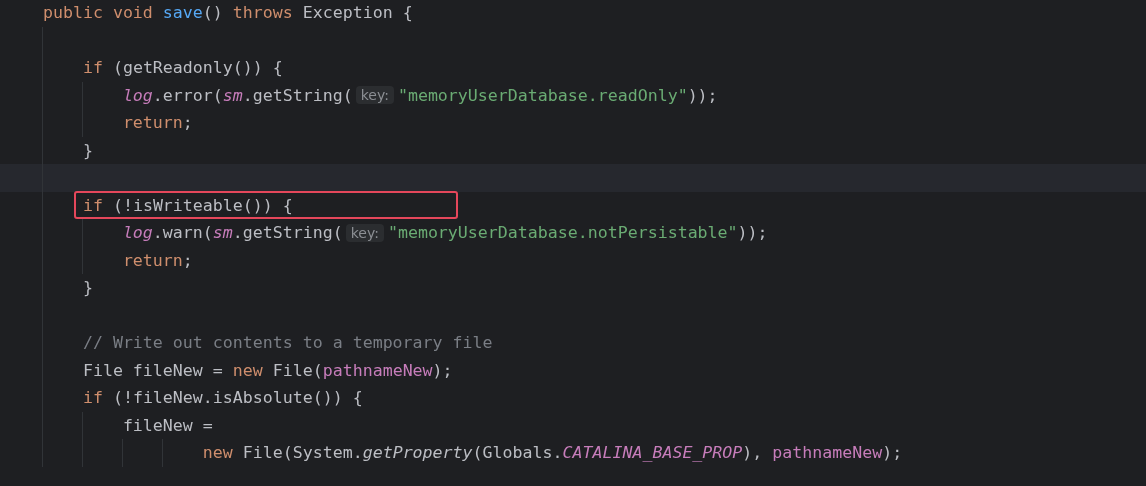 This screenshot has width=1146, height=486. Describe the element at coordinates (287, 343) in the screenshot. I see `code-comment: // Write out contents to a temporary file` at that location.